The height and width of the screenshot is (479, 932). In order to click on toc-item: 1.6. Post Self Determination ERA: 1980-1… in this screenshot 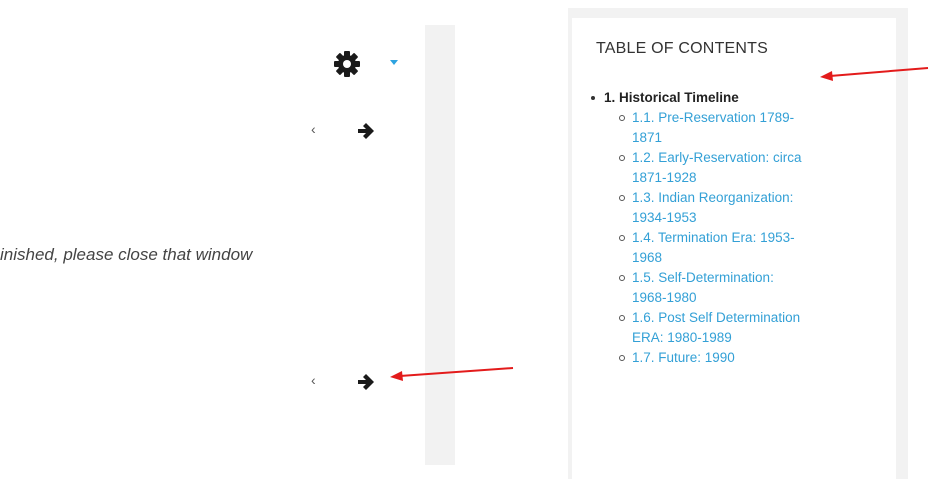, I will do `click(738, 328)`.